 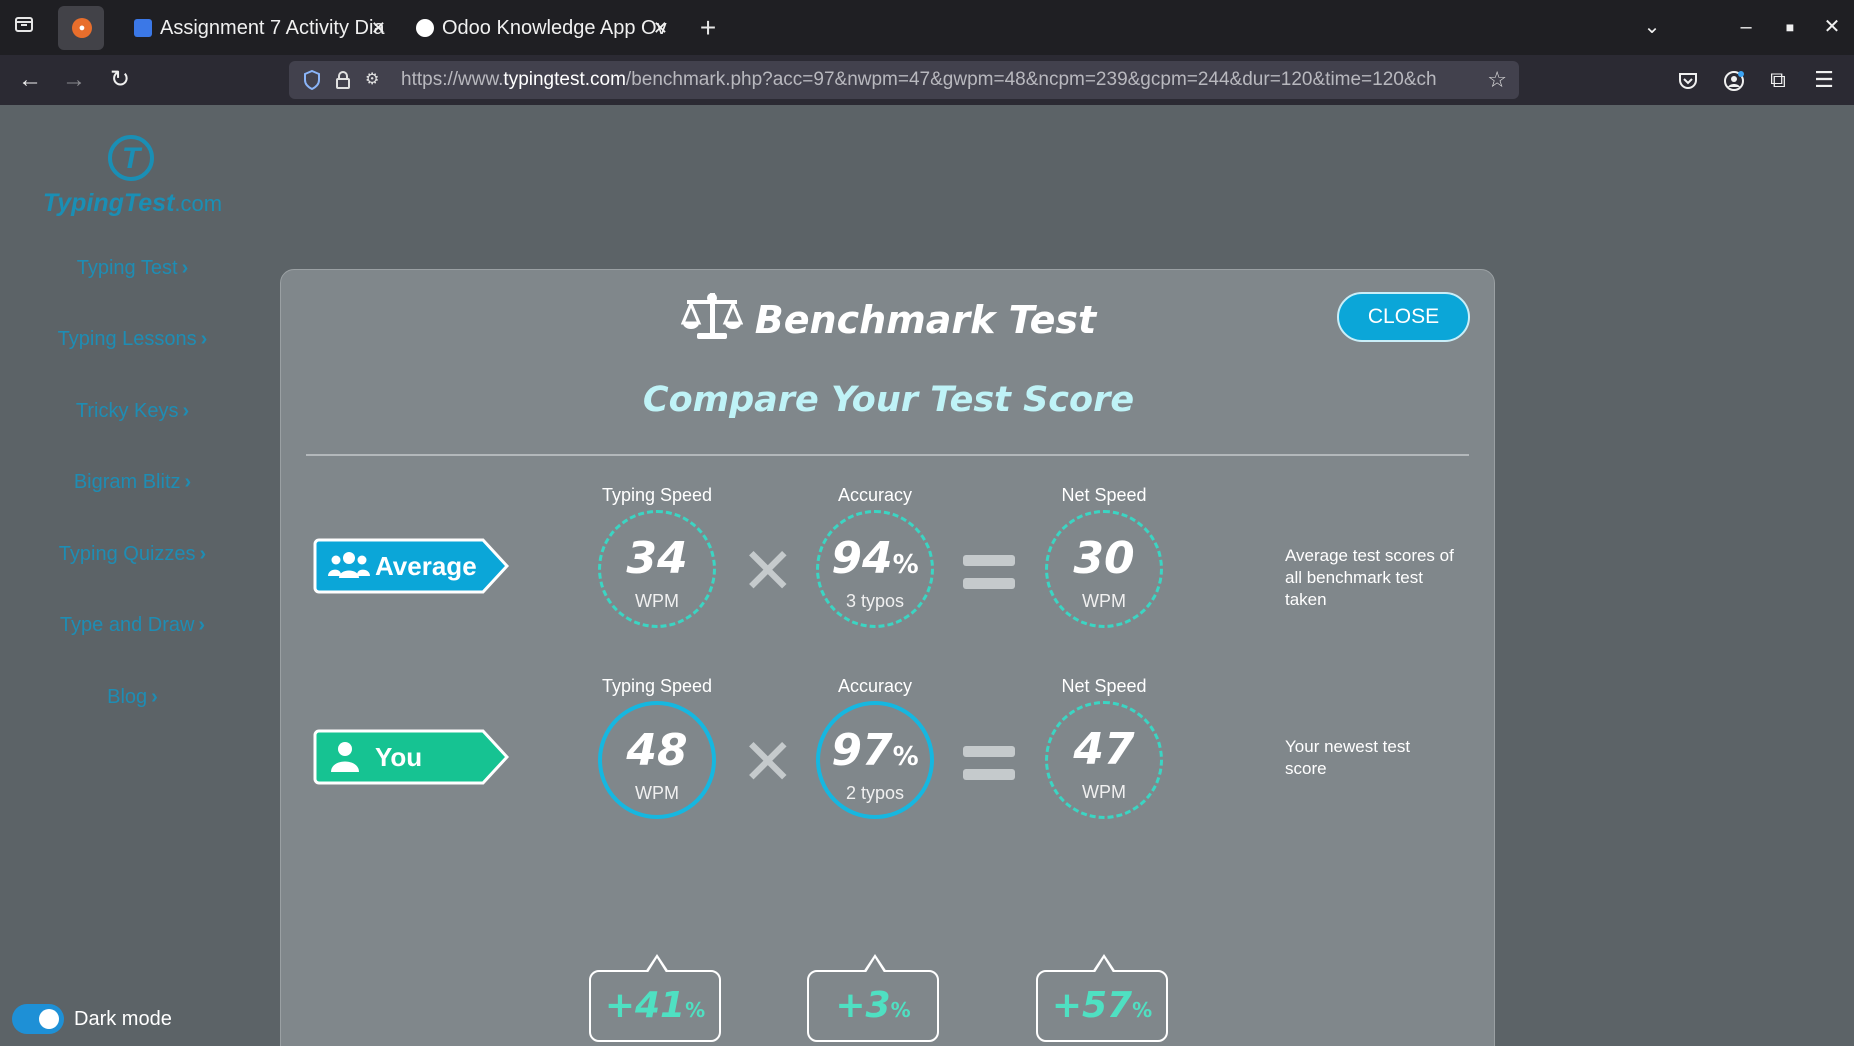 I want to click on sidebar-item-typing-lessons: Typing Lessons ›, so click(x=132, y=339).